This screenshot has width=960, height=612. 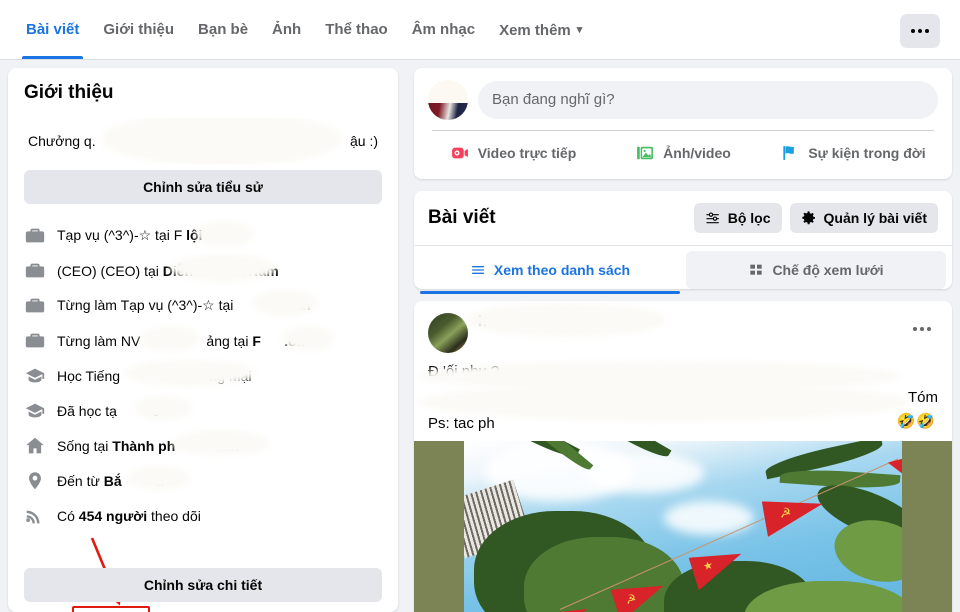 I want to click on tab-ban-be: Bạn bè, so click(x=223, y=30).